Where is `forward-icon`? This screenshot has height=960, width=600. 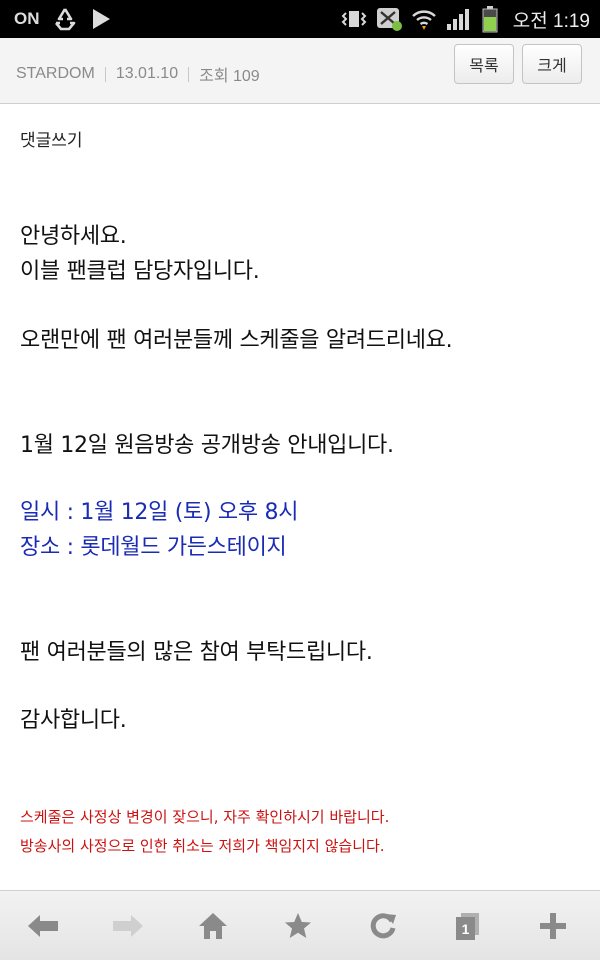
forward-icon is located at coordinates (128, 926).